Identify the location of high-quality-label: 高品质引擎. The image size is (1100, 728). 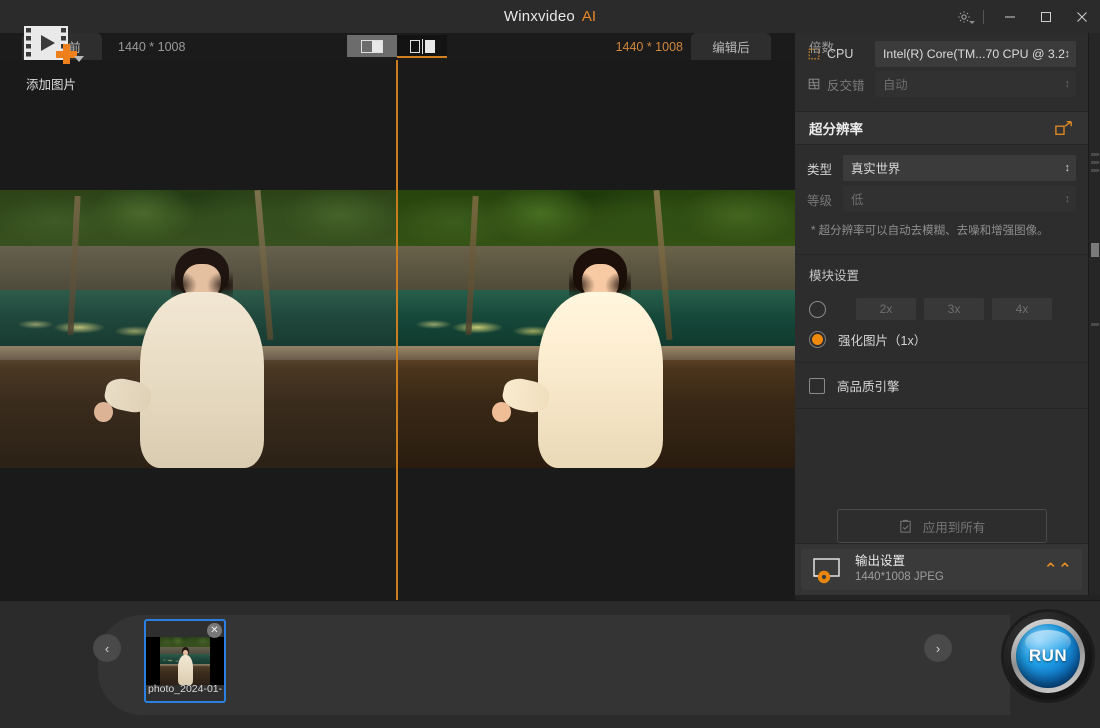
(868, 387).